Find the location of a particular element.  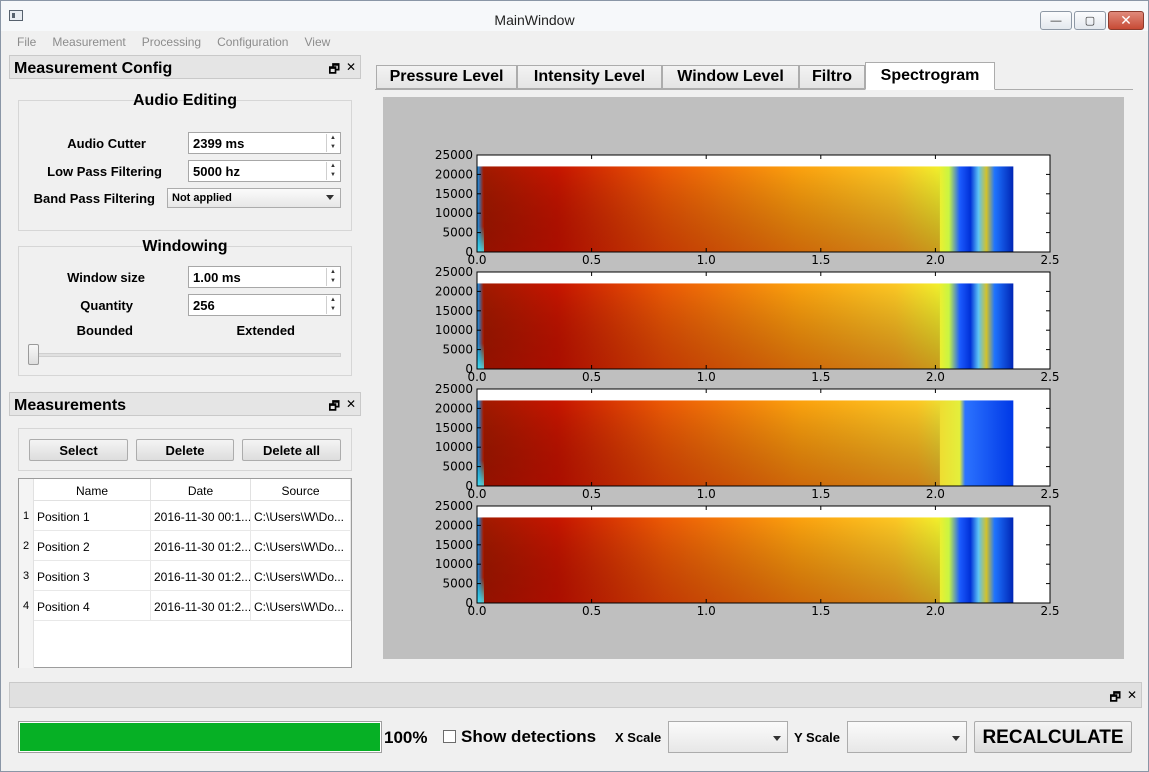

tab-pressure-level: Pressure Level is located at coordinates (446, 77).